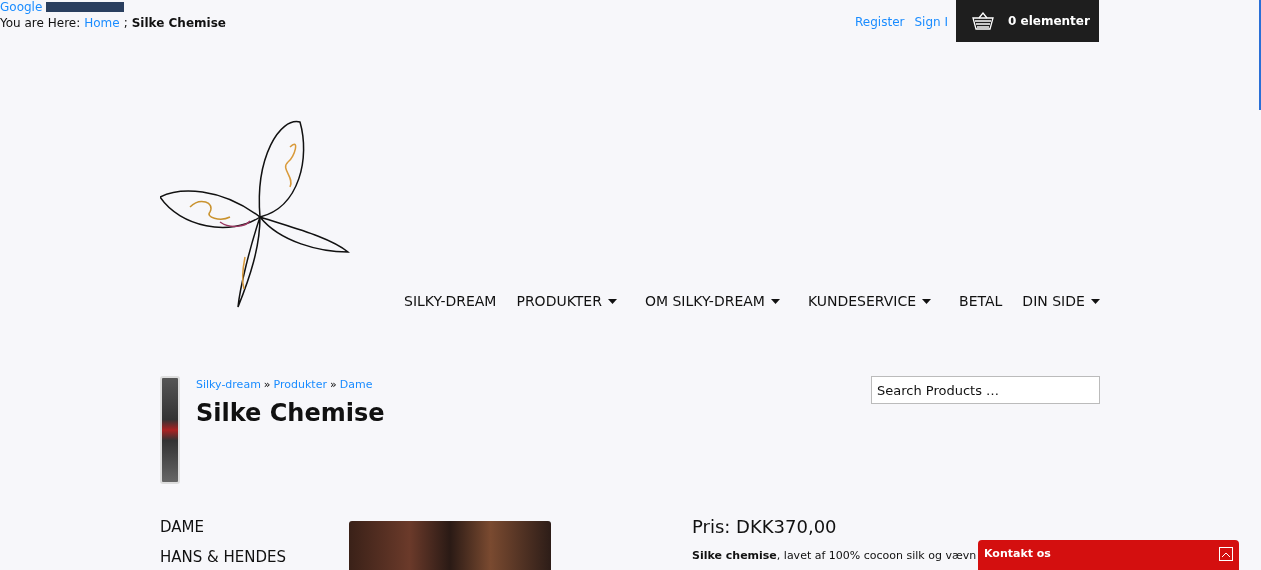 The width and height of the screenshot is (1261, 570). What do you see at coordinates (254, 527) in the screenshot?
I see `category-link: DAME` at bounding box center [254, 527].